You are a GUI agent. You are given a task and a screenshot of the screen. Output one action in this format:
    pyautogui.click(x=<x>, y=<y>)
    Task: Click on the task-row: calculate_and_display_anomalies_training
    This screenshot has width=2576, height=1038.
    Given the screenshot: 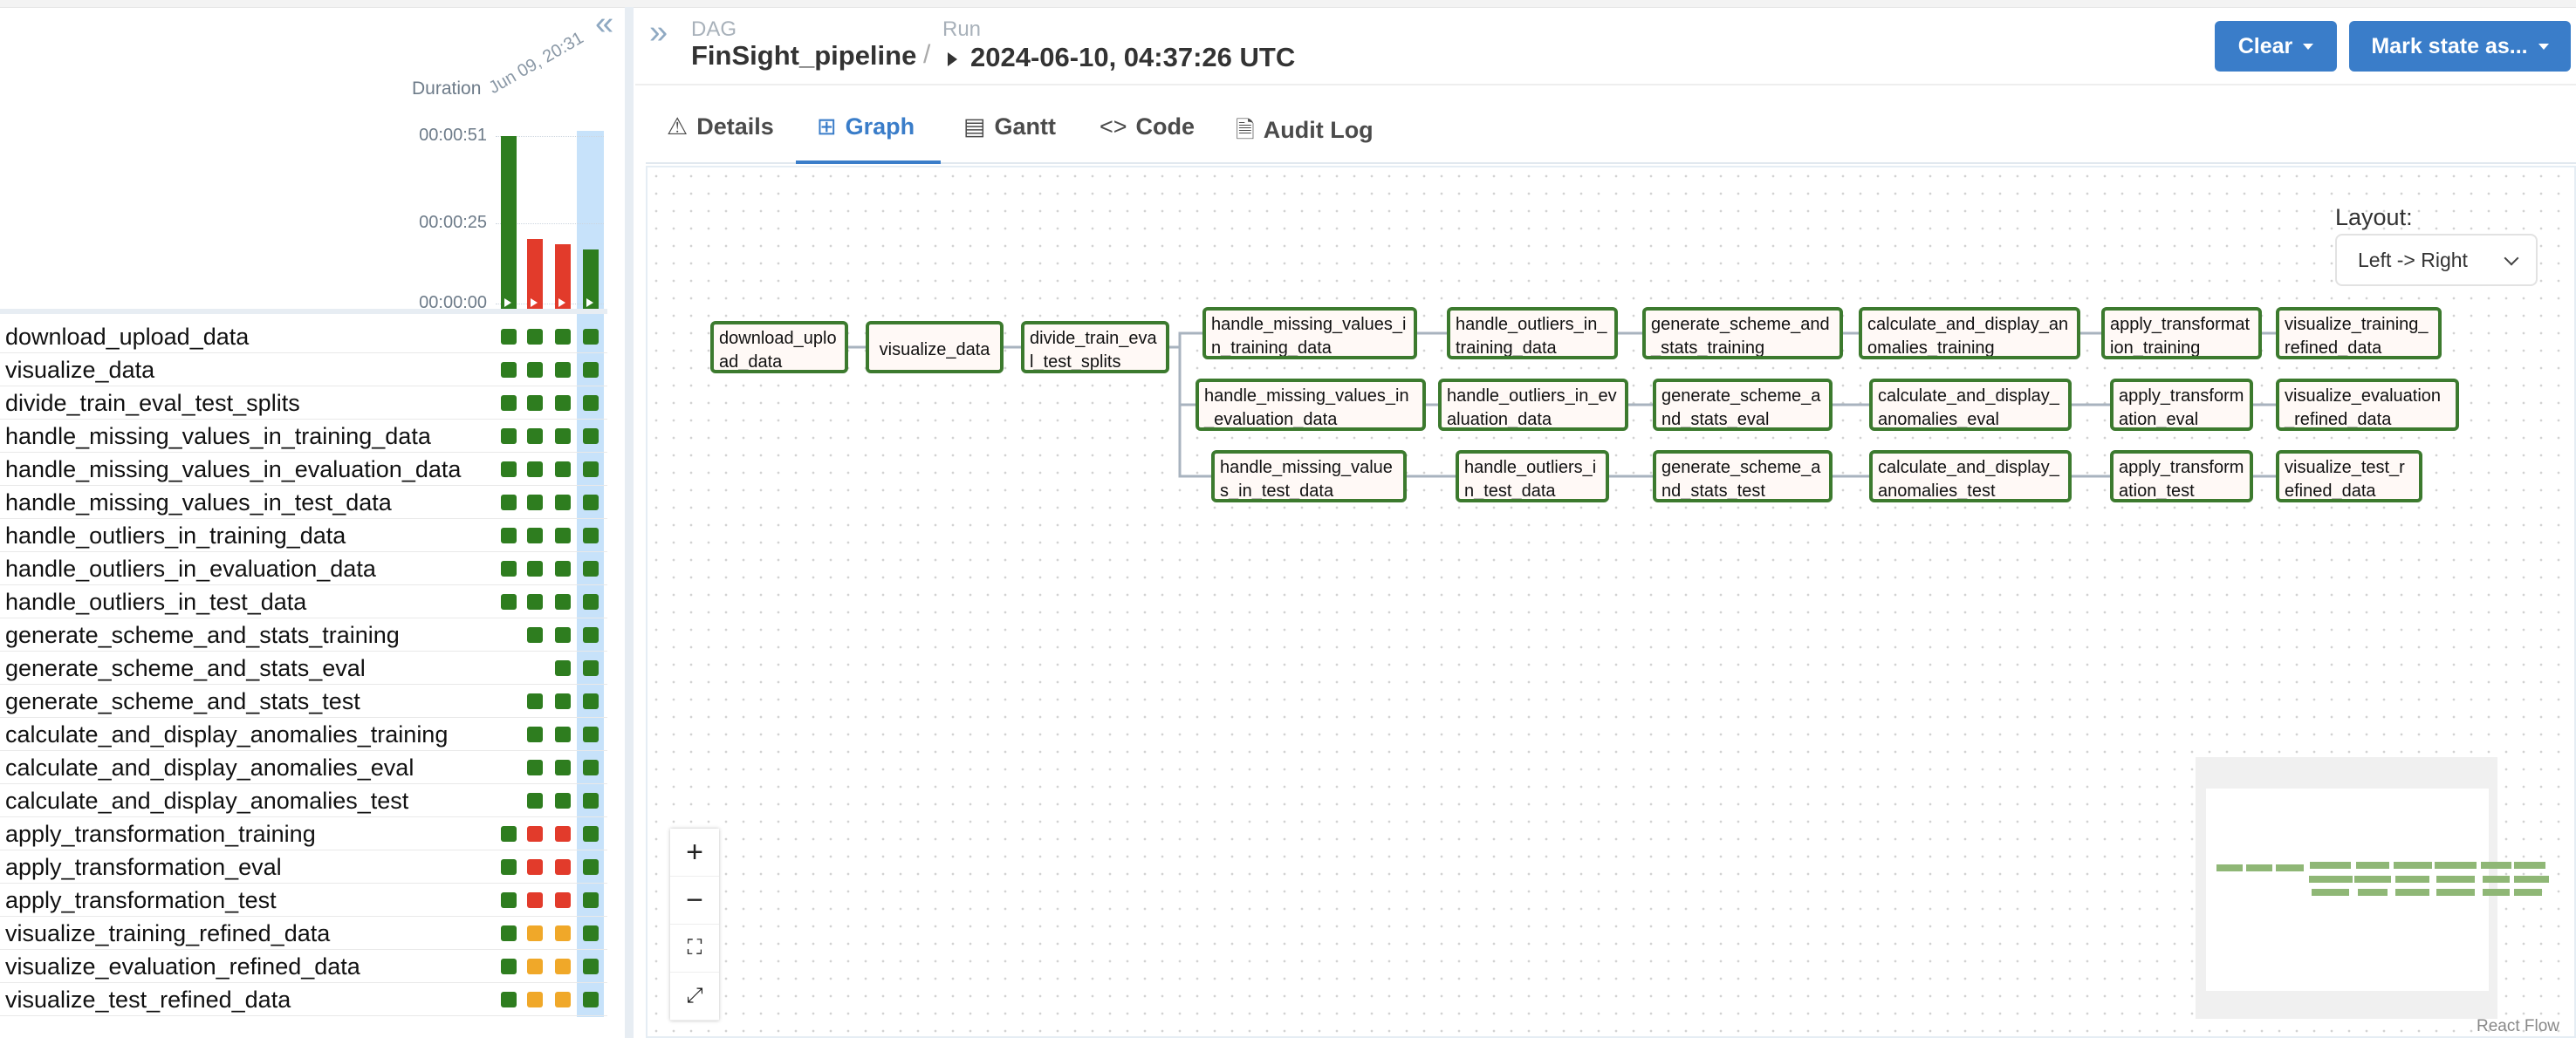 What is the action you would take?
    pyautogui.click(x=303, y=734)
    